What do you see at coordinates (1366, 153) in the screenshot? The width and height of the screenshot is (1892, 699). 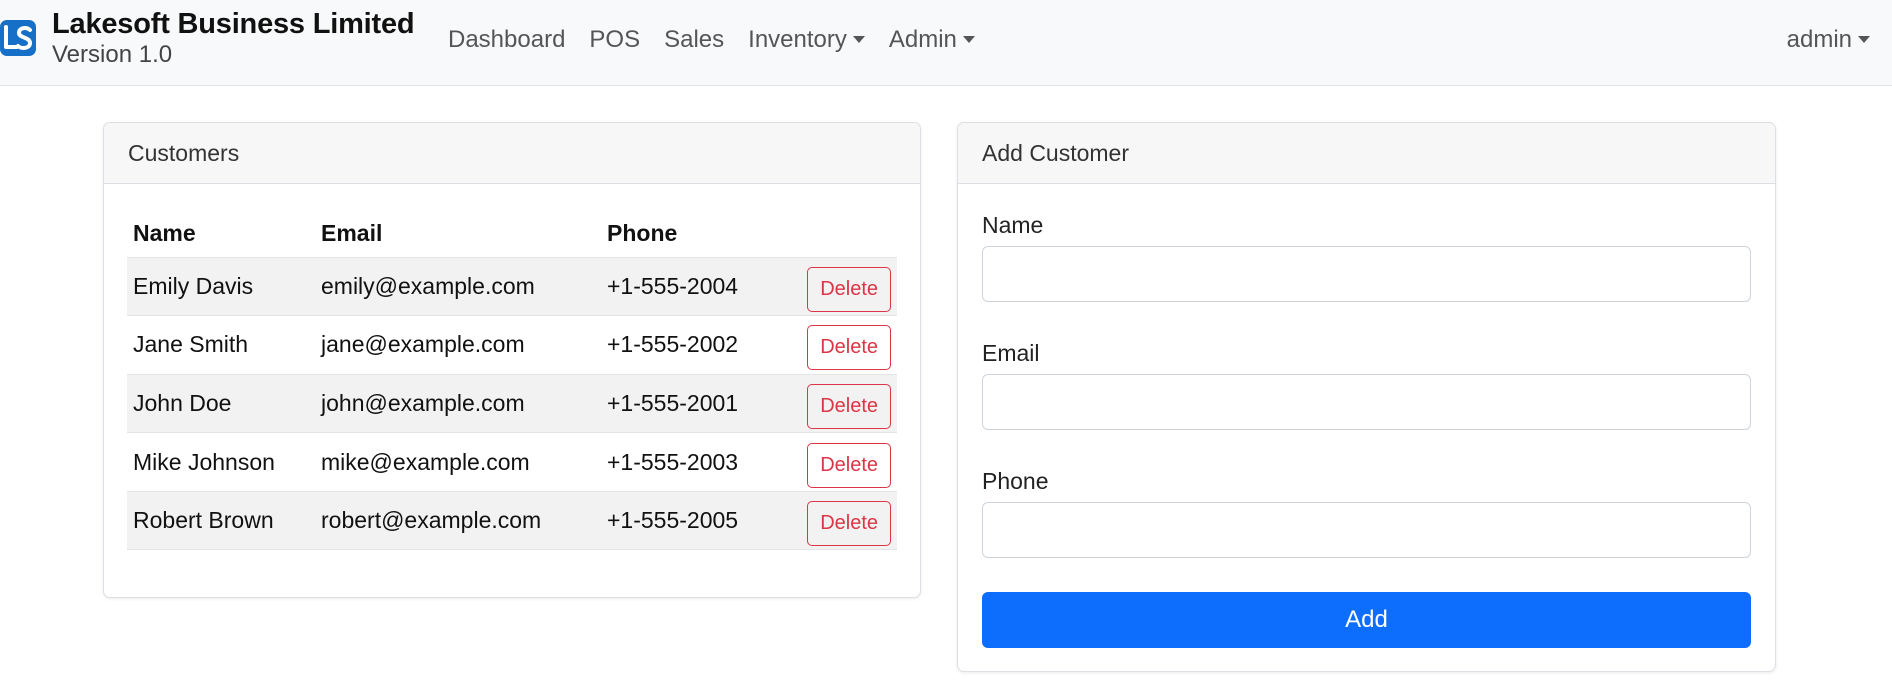 I see `add-customer-card-header: Add Customer` at bounding box center [1366, 153].